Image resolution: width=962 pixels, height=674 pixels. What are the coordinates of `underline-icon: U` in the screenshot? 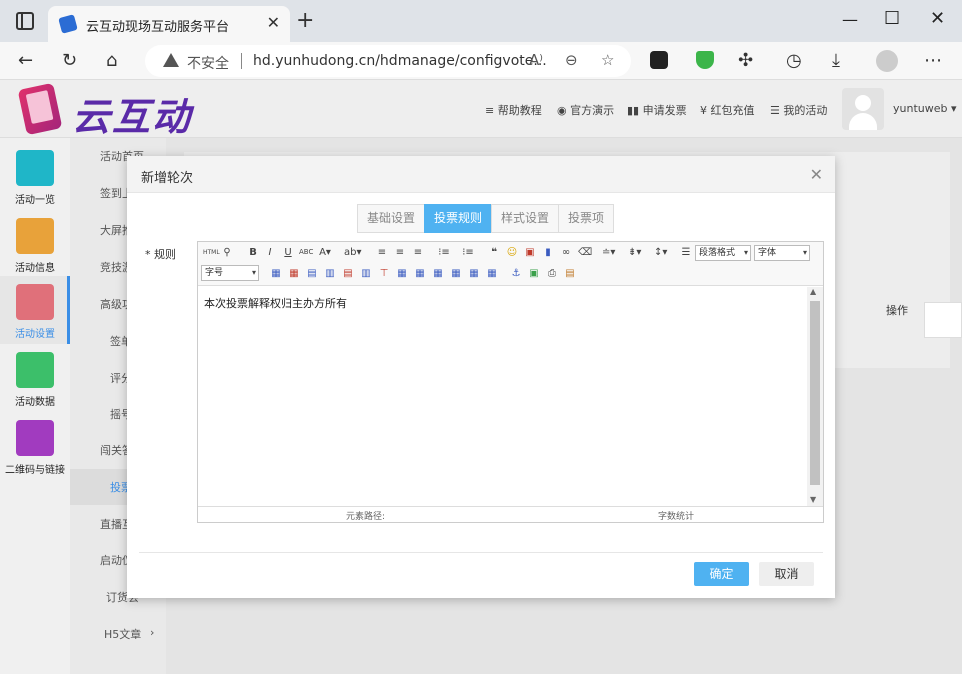 It's located at (288, 252).